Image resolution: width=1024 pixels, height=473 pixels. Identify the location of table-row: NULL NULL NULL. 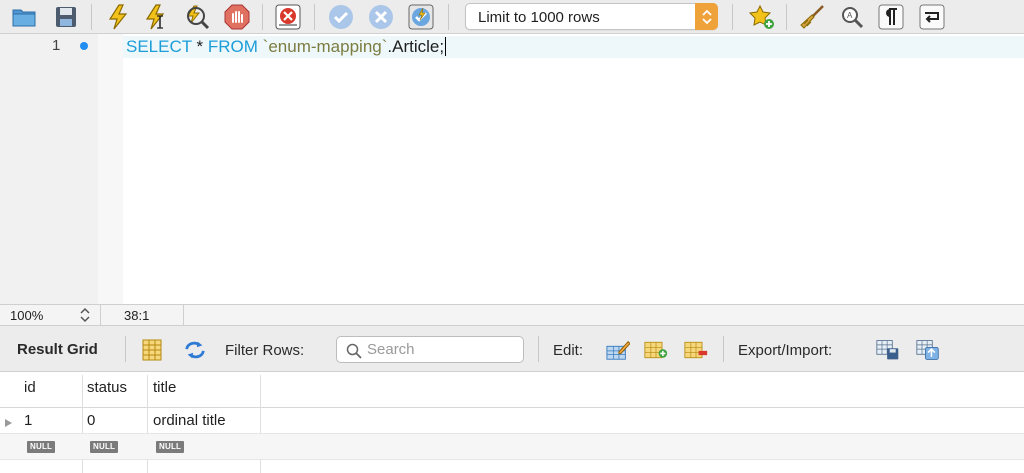
(512, 447).